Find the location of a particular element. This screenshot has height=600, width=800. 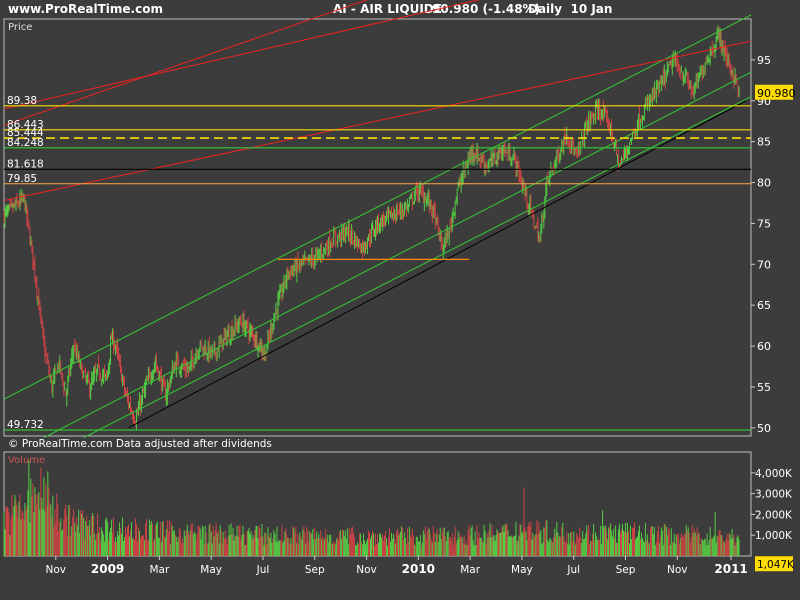

price-panel-title: Price is located at coordinates (20, 27).